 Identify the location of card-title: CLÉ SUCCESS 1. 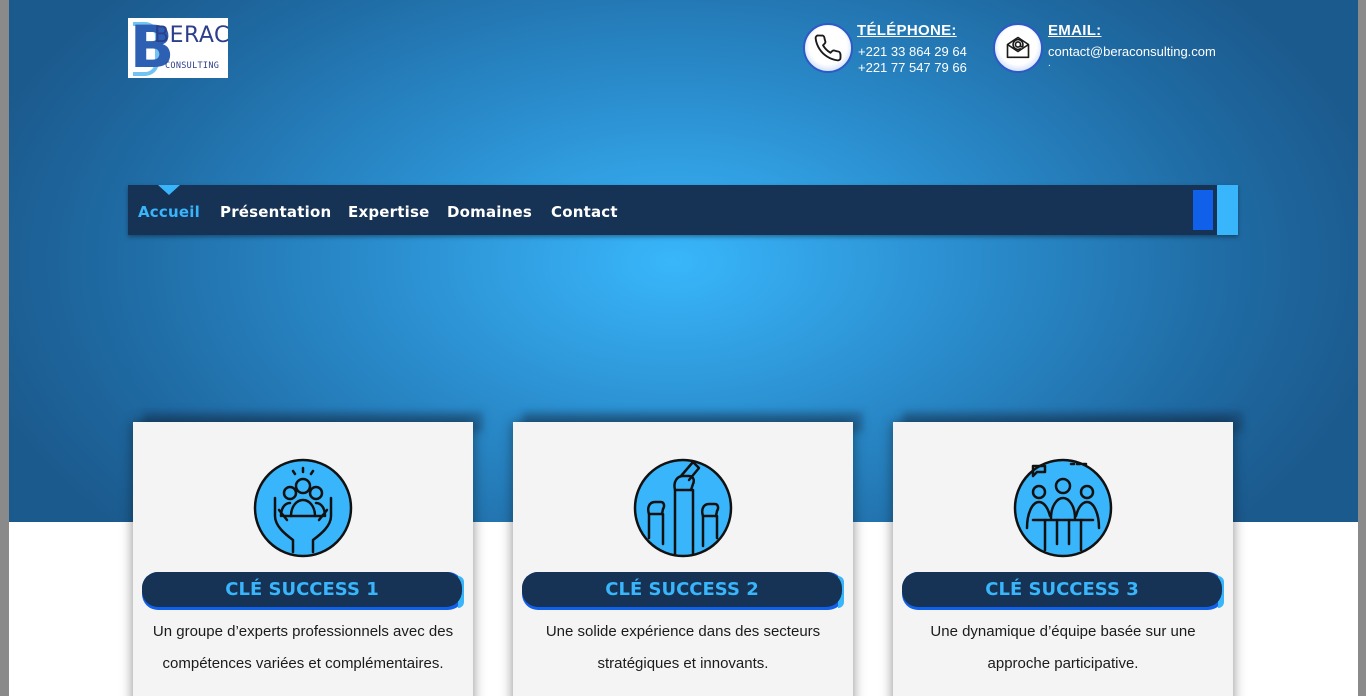
(302, 589).